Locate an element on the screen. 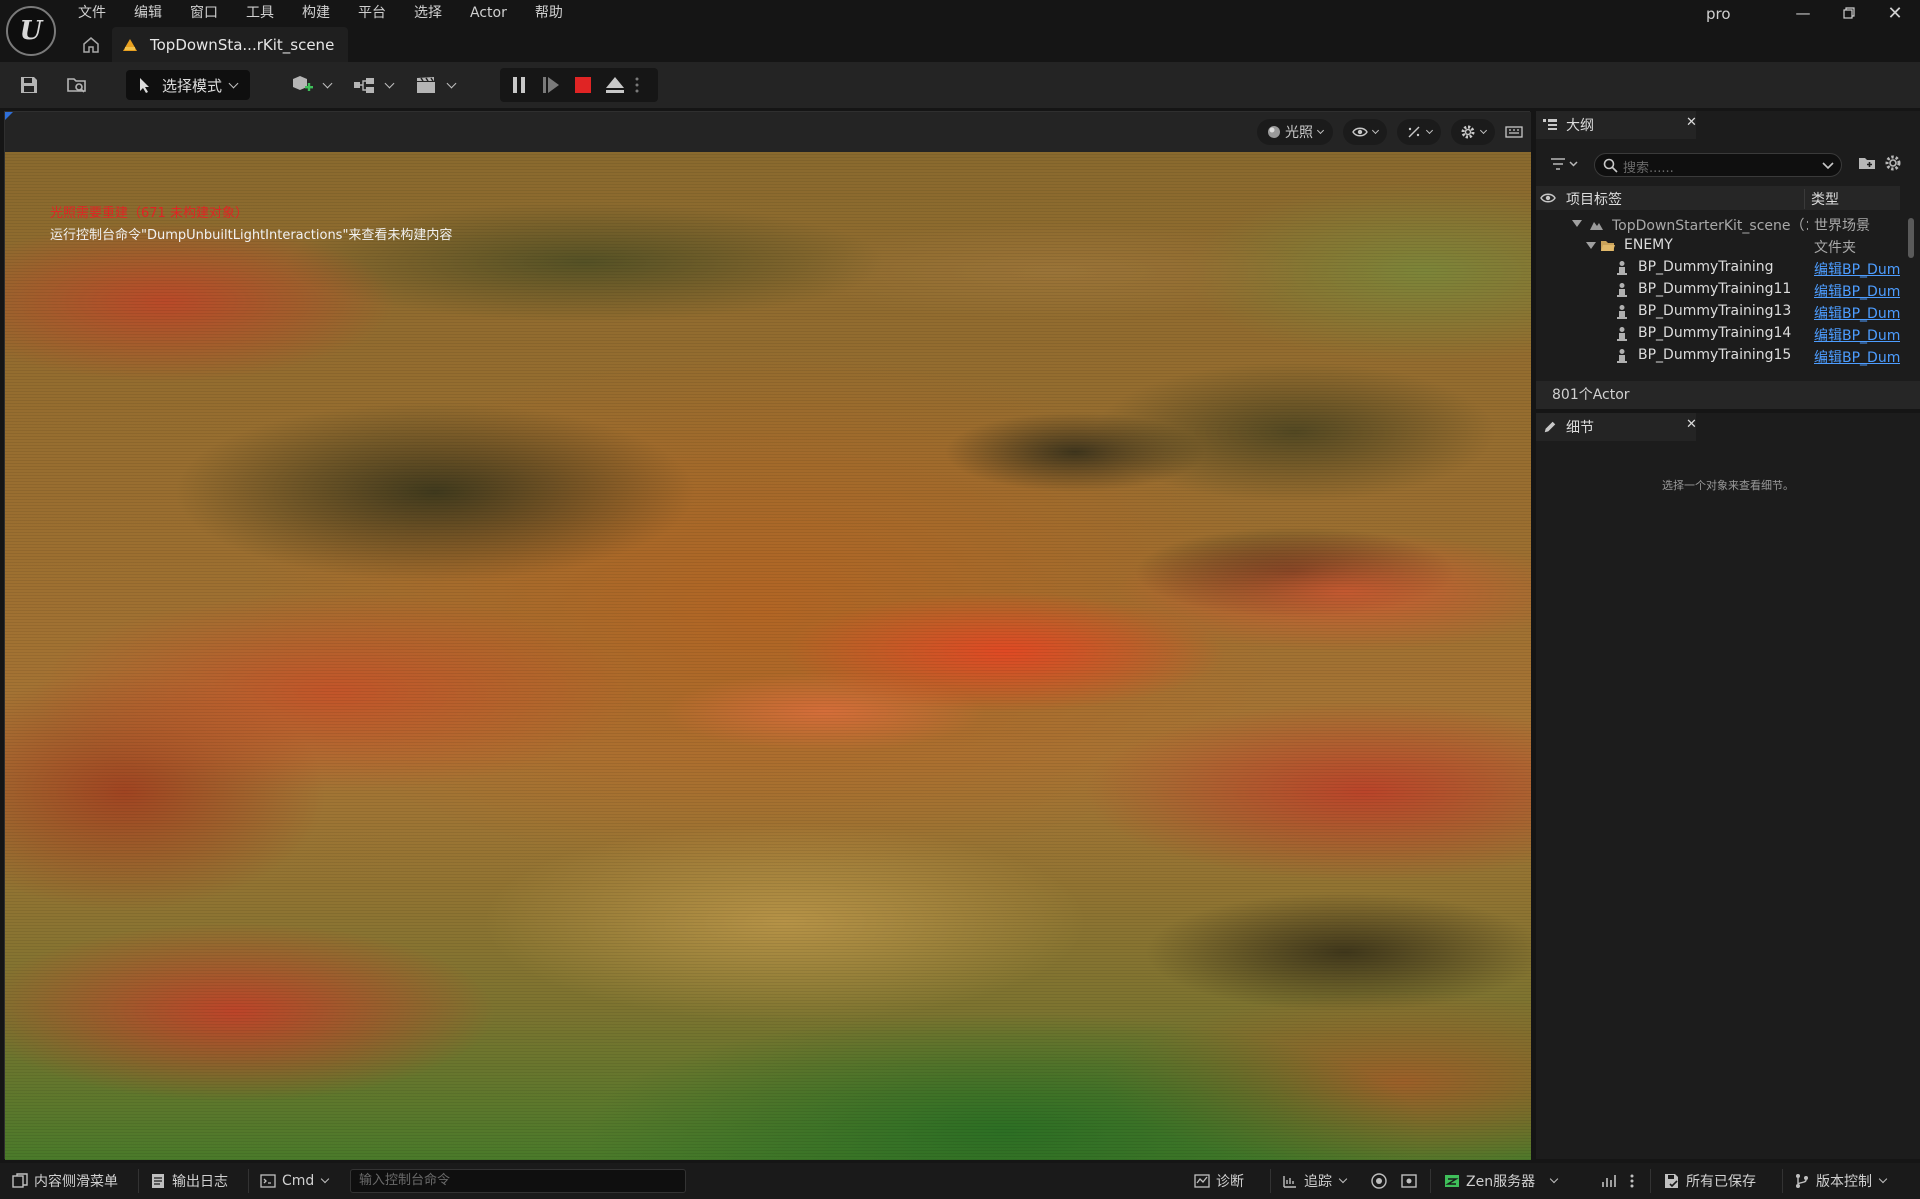 This screenshot has height=1199, width=1920. tree-row-folder: ENEMY 文件夹 is located at coordinates (1718, 246).